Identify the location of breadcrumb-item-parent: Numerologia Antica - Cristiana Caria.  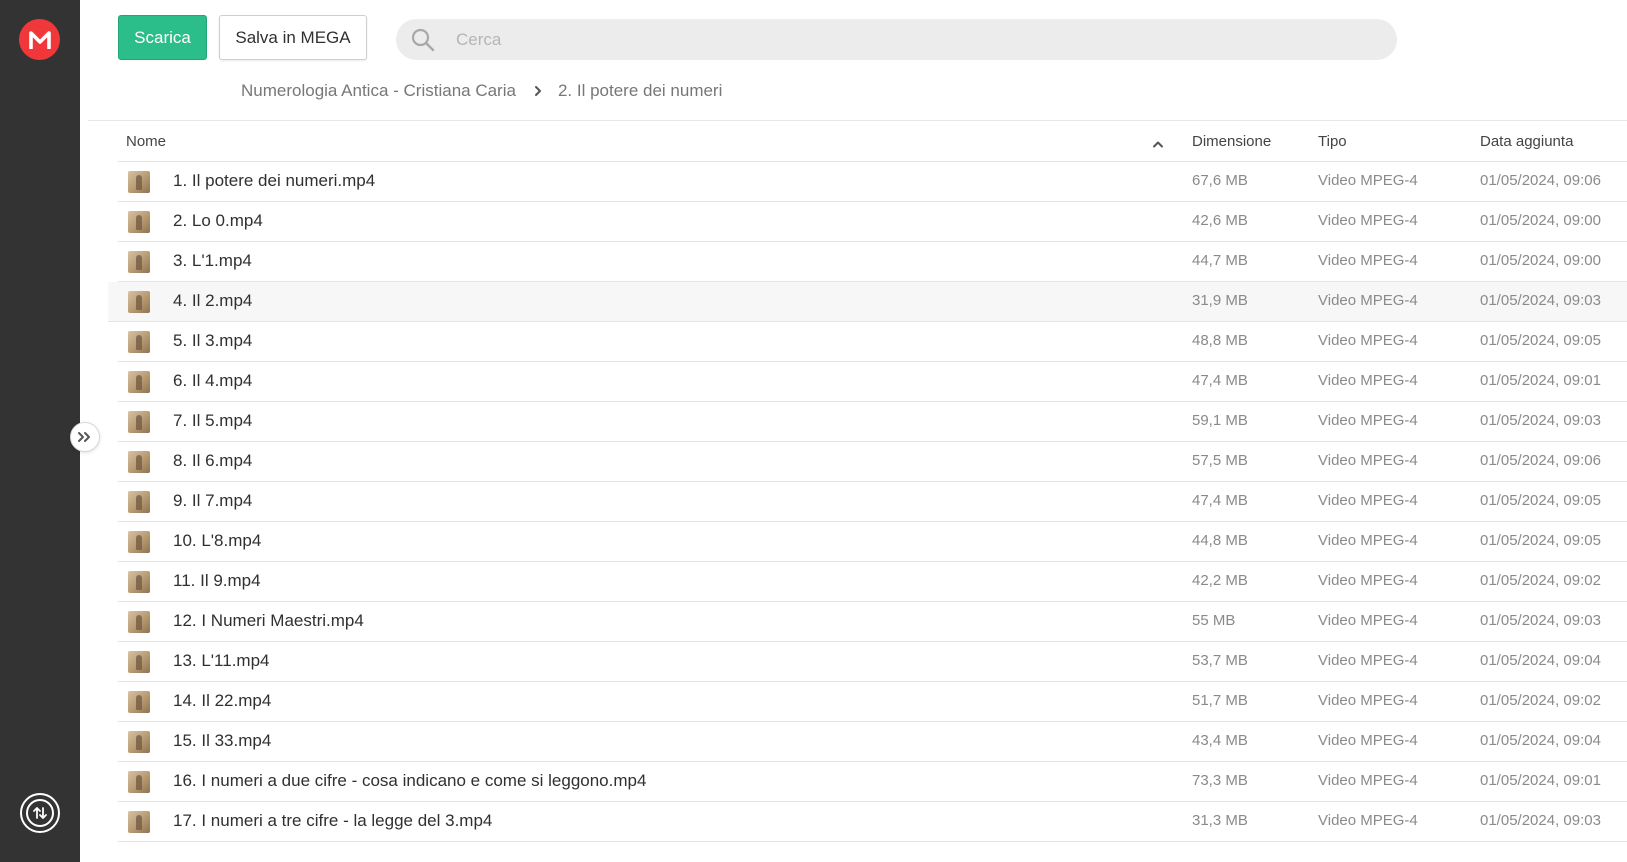
(378, 91).